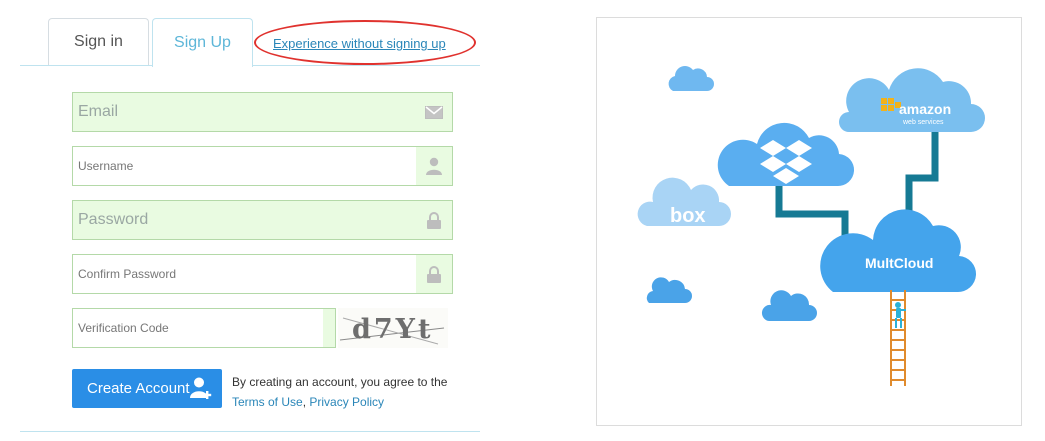  What do you see at coordinates (688, 216) in the screenshot?
I see `box-label: box` at bounding box center [688, 216].